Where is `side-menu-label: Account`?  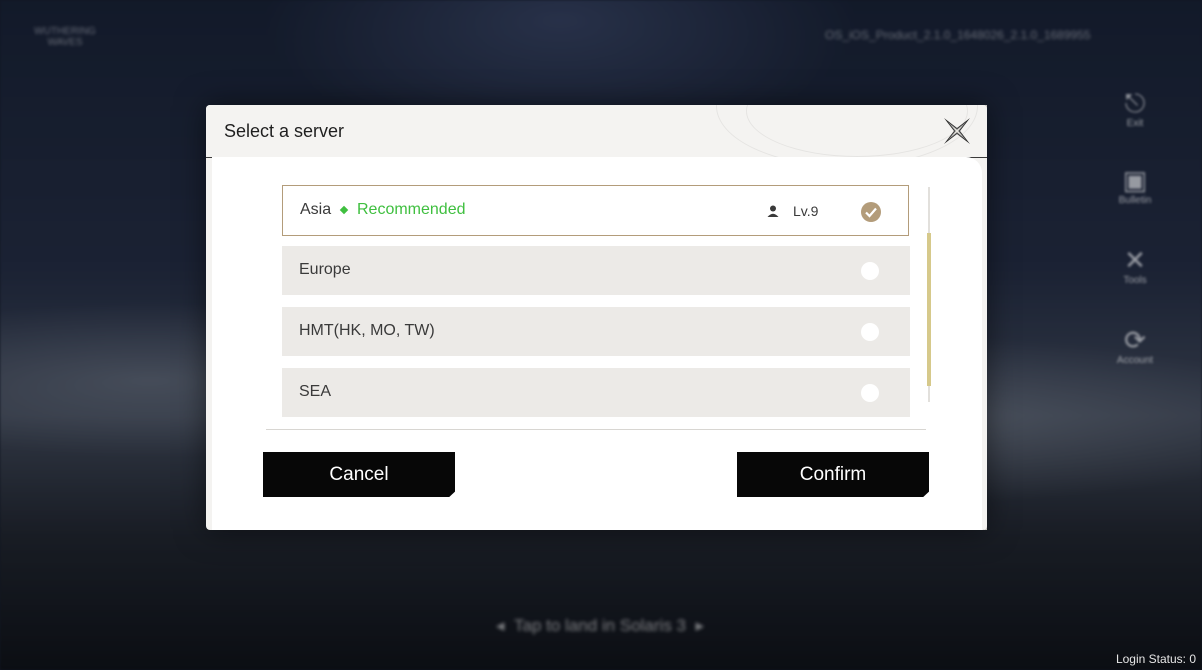
side-menu-label: Account is located at coordinates (1135, 360).